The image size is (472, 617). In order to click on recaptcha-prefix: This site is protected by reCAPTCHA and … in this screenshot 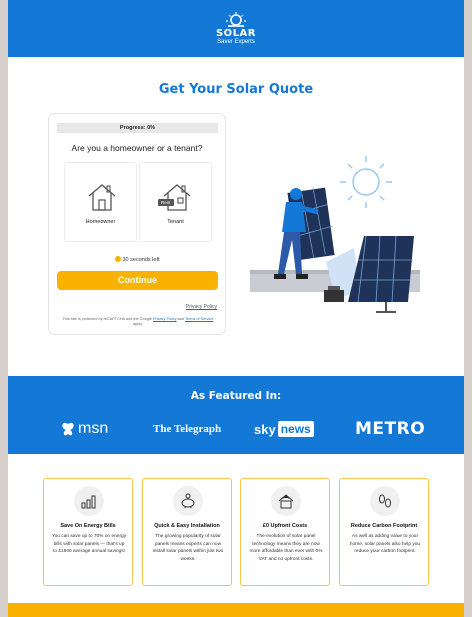, I will do `click(107, 319)`.